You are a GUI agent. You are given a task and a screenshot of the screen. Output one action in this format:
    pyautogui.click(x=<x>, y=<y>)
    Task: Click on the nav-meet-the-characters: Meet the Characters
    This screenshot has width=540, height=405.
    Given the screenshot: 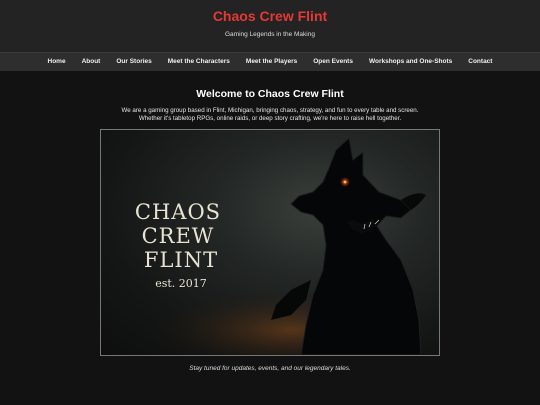 What is the action you would take?
    pyautogui.click(x=199, y=62)
    